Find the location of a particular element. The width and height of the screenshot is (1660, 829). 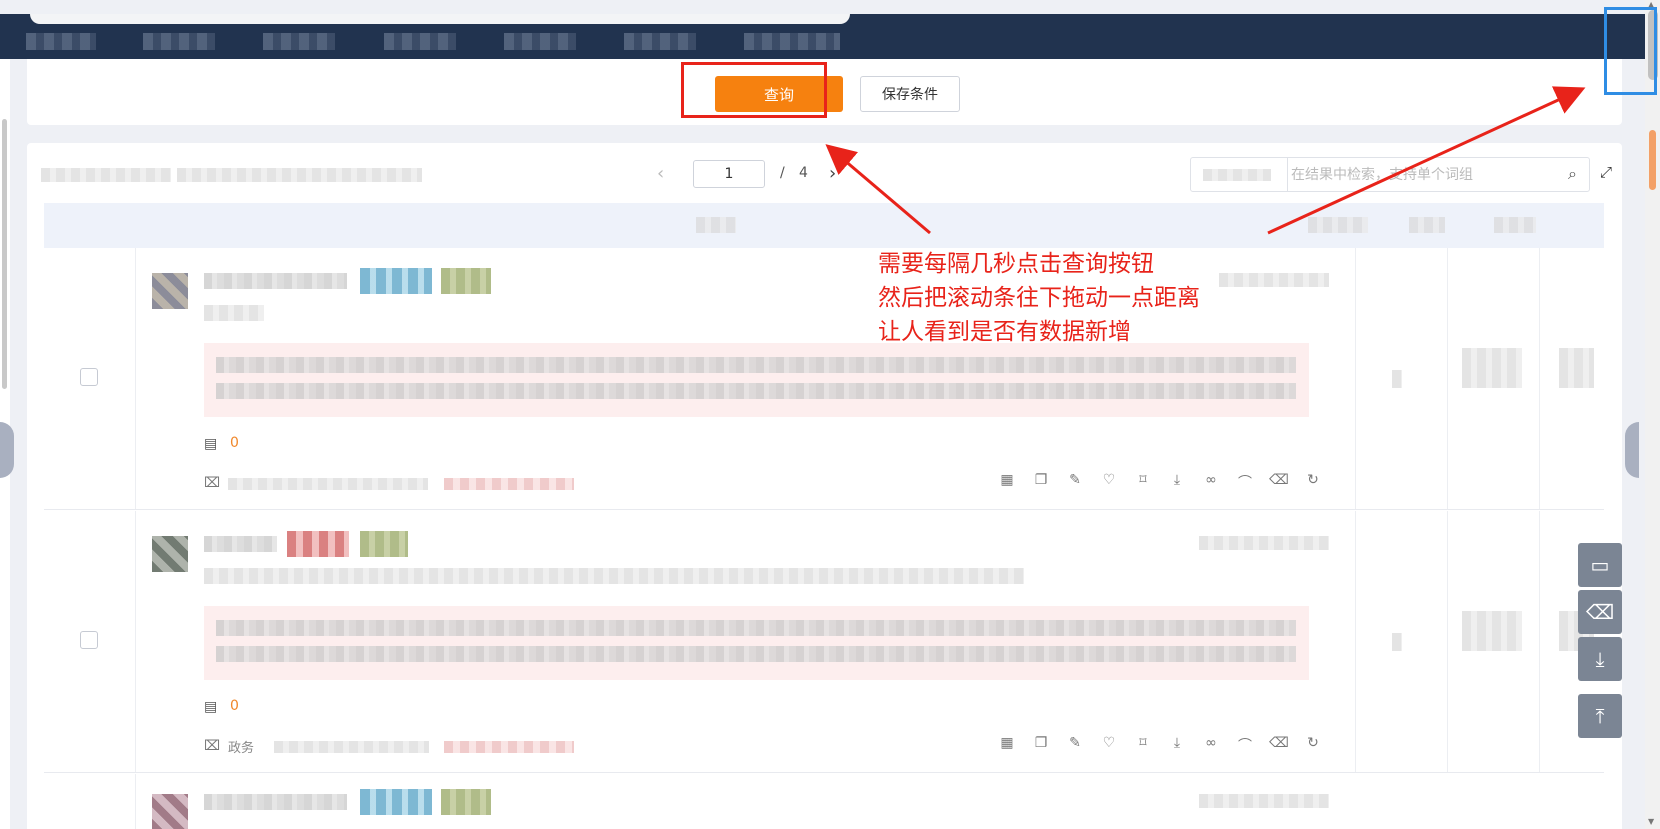

column-header is located at coordinates (716, 225).